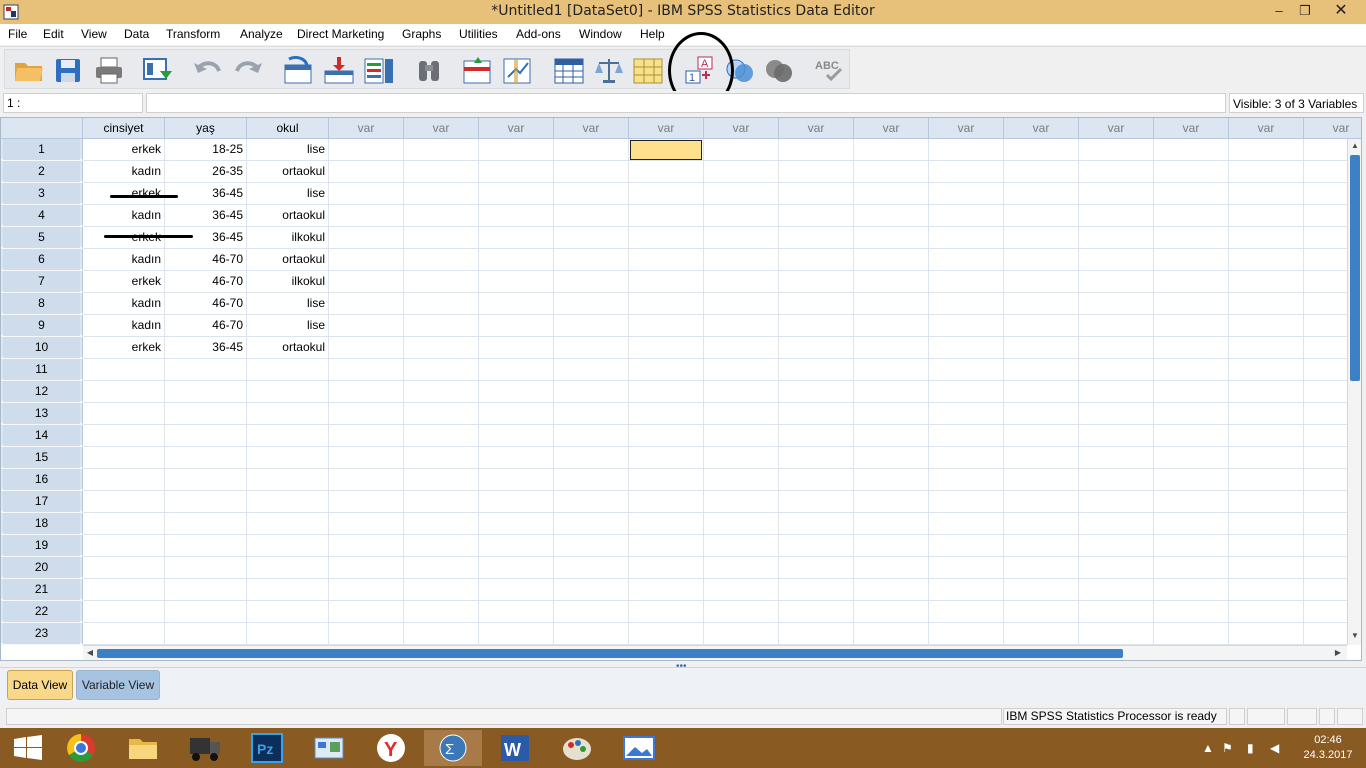  Describe the element at coordinates (248, 70) in the screenshot. I see `redo-icon` at that location.